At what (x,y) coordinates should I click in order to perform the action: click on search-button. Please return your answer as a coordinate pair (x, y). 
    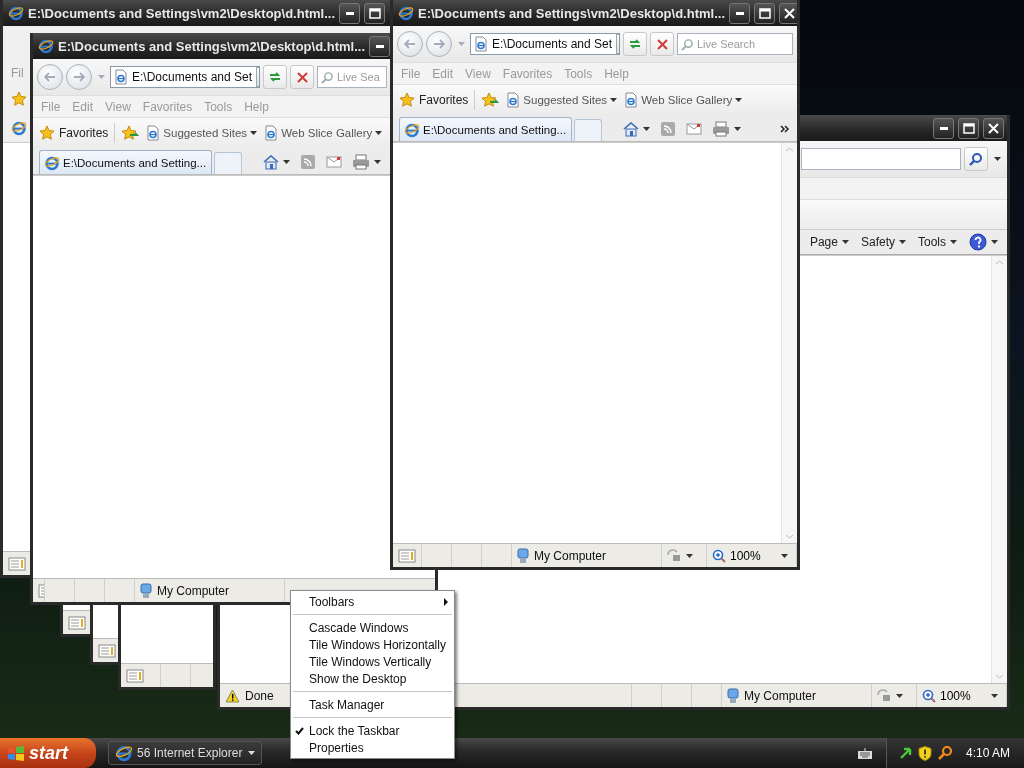
    Looking at the image, I should click on (976, 159).